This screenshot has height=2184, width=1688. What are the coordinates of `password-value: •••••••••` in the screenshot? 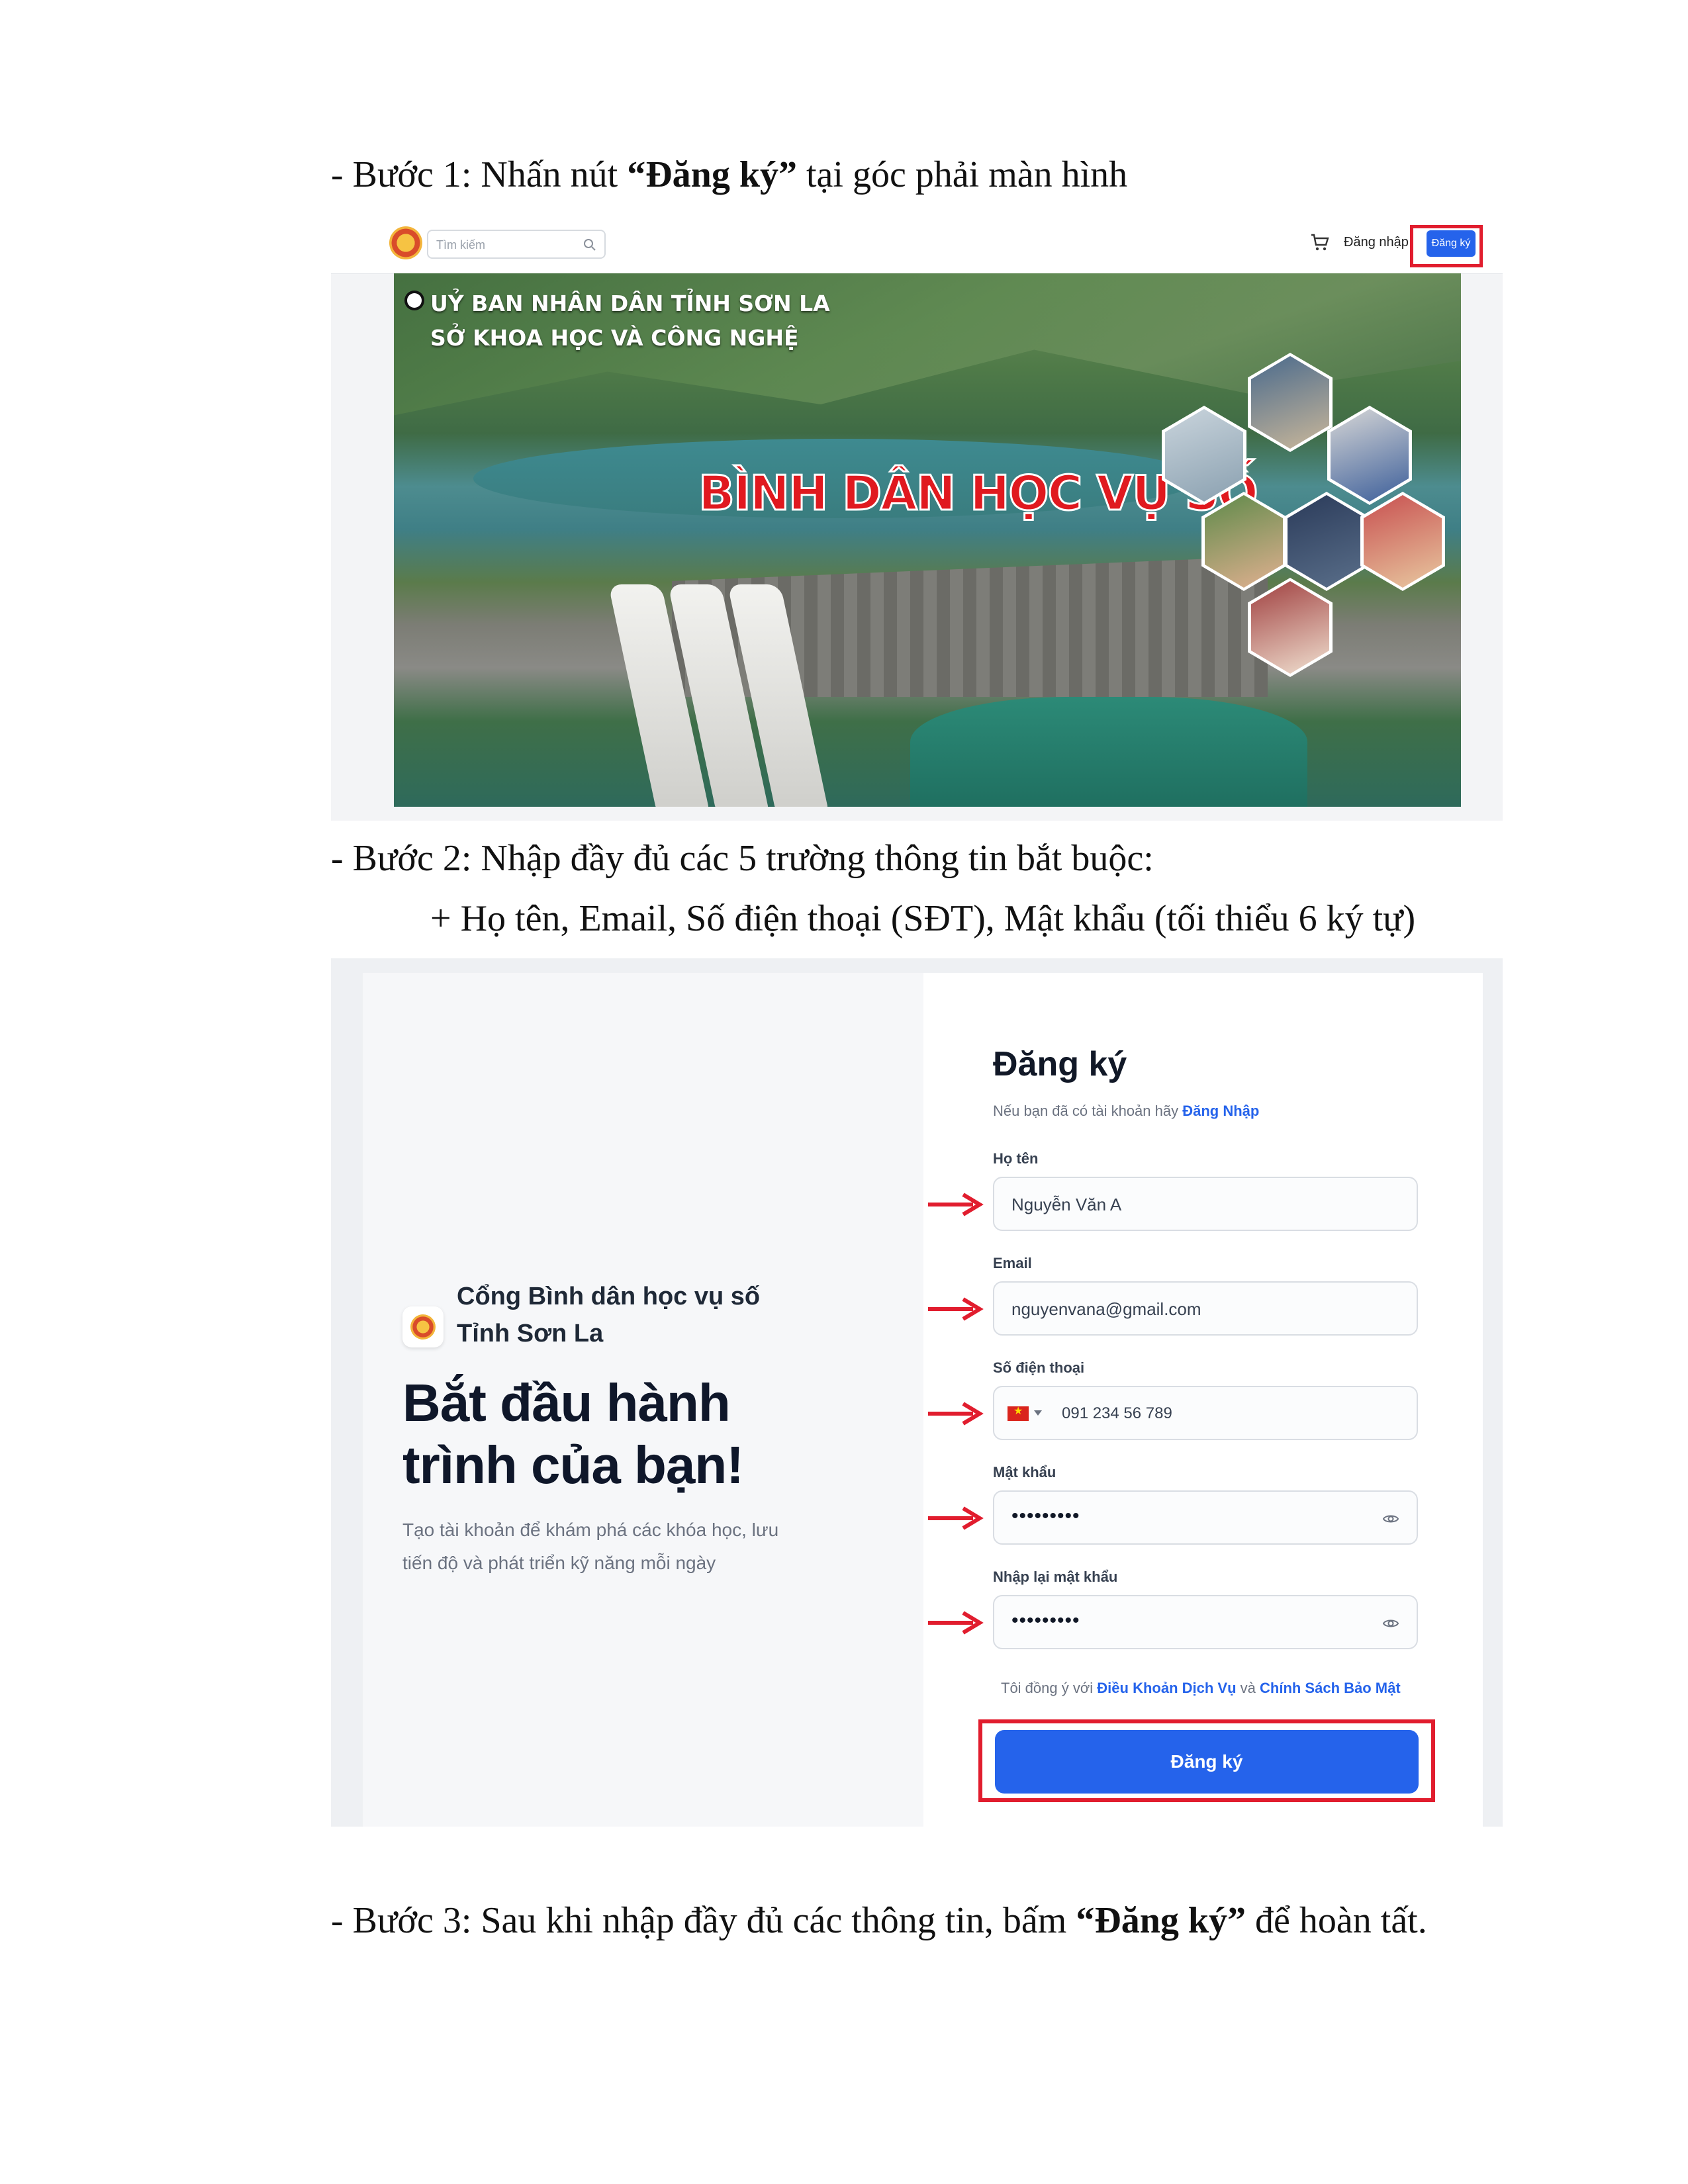 It's located at (1045, 1516).